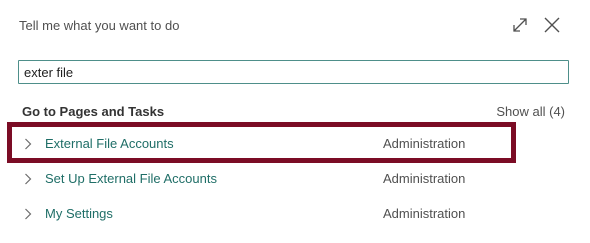 This screenshot has height=243, width=590. I want to click on result-row-my-settings: My Settings Administration, so click(270, 214).